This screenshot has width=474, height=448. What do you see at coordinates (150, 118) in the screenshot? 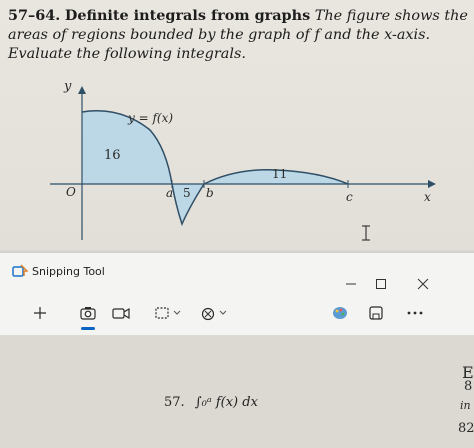
I see `function-label: y = f(x)` at bounding box center [150, 118].